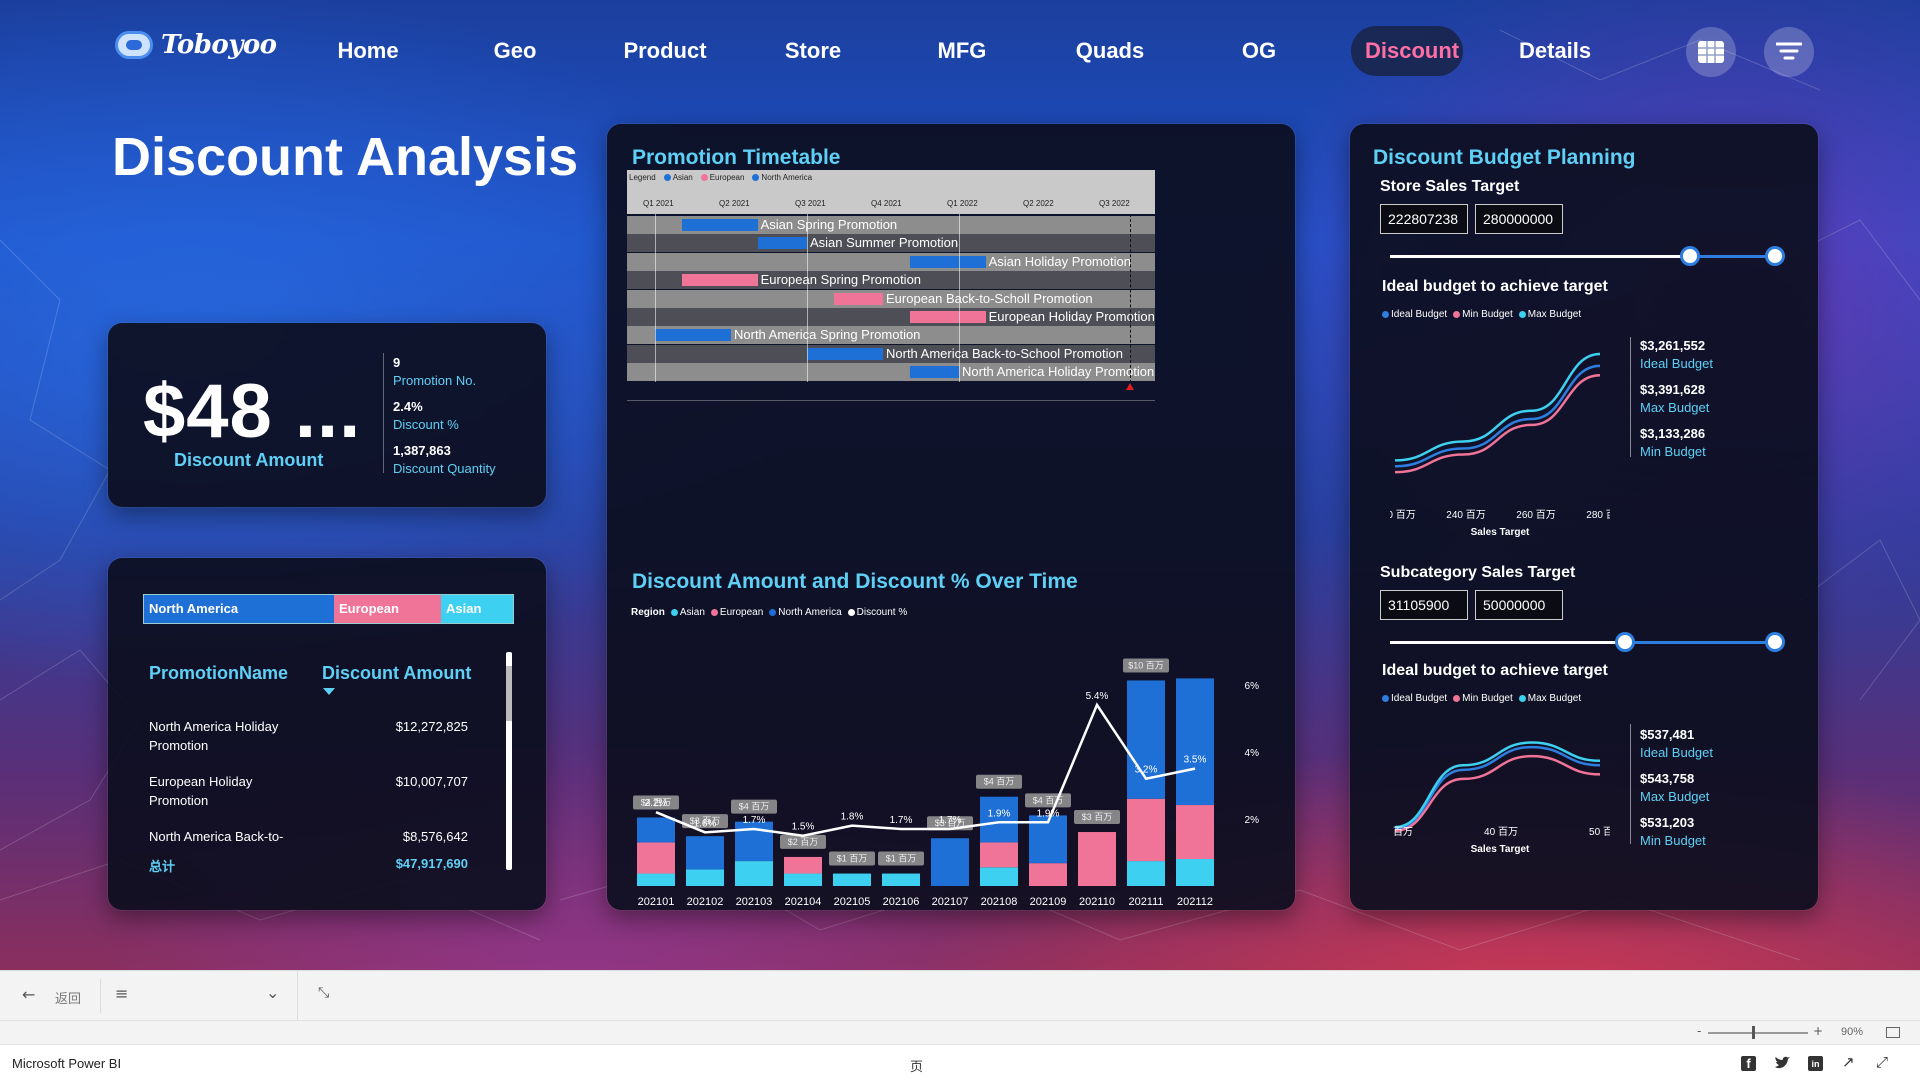  Describe the element at coordinates (1146, 665) in the screenshot. I see `bar-total-label: $10 百万` at that location.